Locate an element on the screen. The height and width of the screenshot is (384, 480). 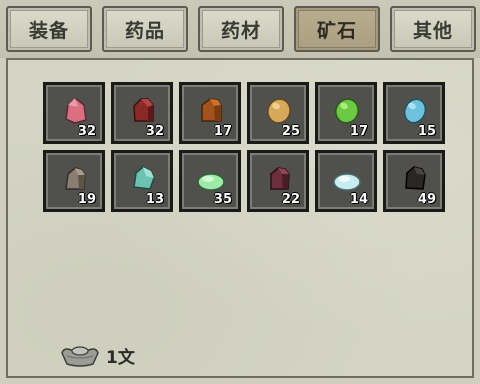
tab-label: 矿石 is located at coordinates (336, 30).